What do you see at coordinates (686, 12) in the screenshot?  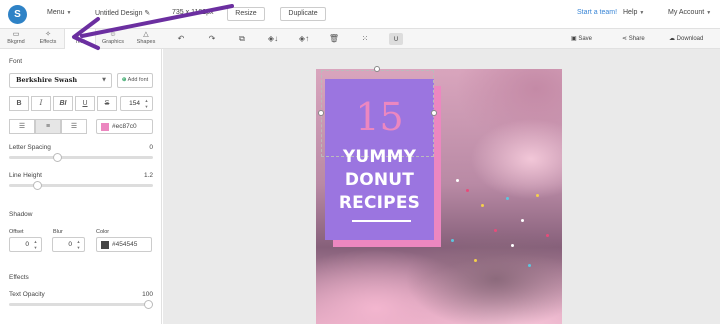 I see `account-label: My Account` at bounding box center [686, 12].